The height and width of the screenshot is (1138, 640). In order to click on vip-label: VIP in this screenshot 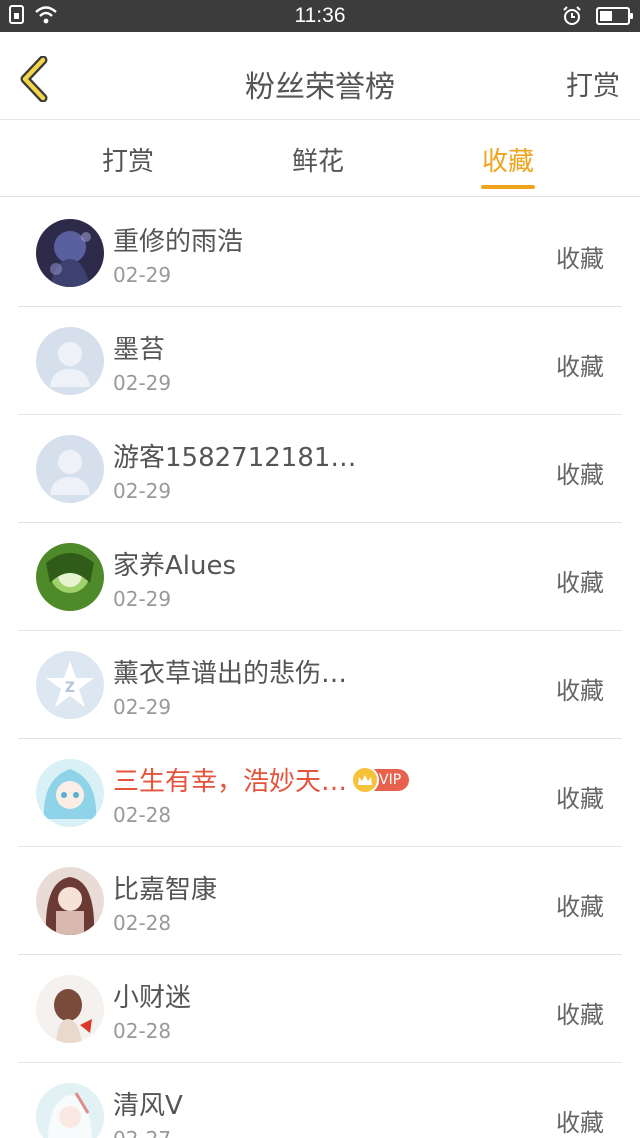, I will do `click(390, 779)`.